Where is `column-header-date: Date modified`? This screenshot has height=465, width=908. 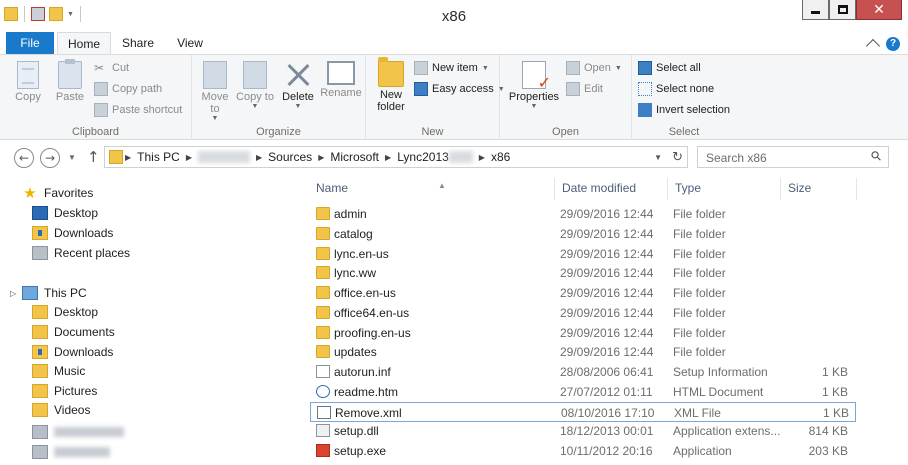
column-header-date: Date modified is located at coordinates (610, 188).